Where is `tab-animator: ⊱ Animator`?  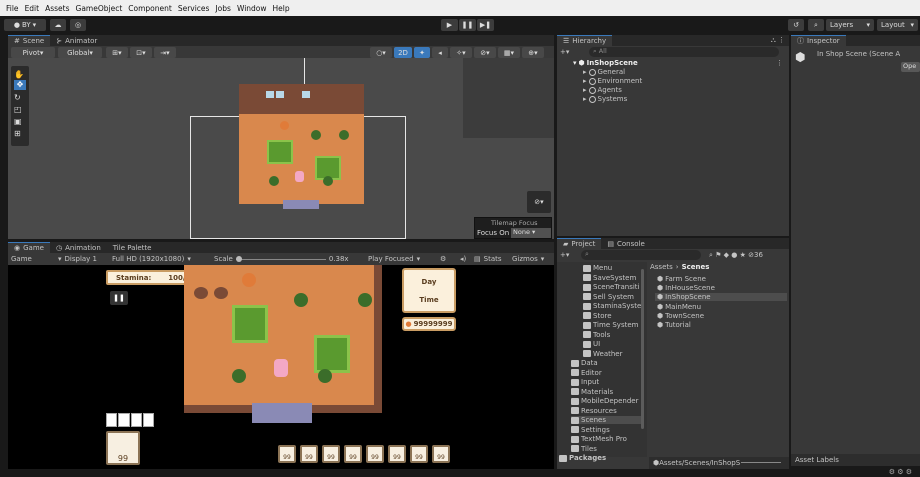 tab-animator: ⊱ Animator is located at coordinates (76, 40).